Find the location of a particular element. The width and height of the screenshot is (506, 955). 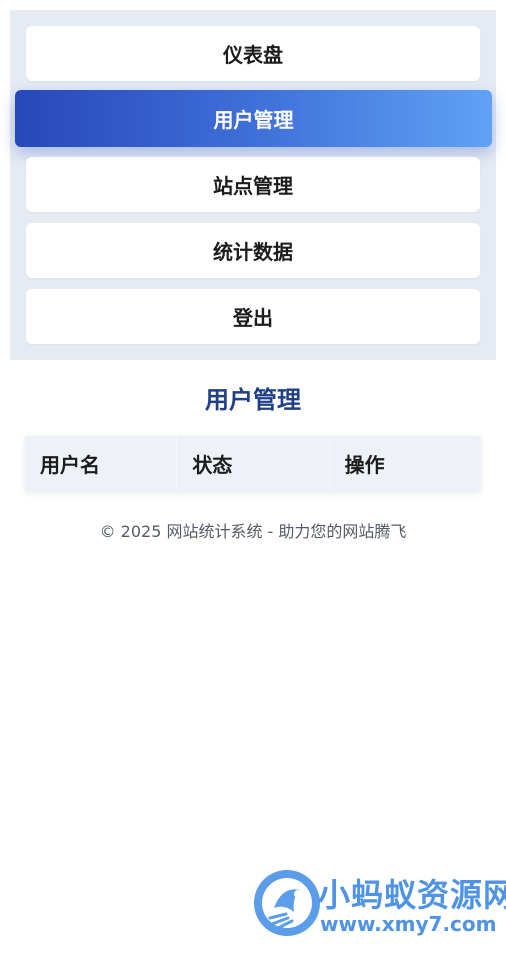

column-header-actions: 操作 is located at coordinates (364, 465).